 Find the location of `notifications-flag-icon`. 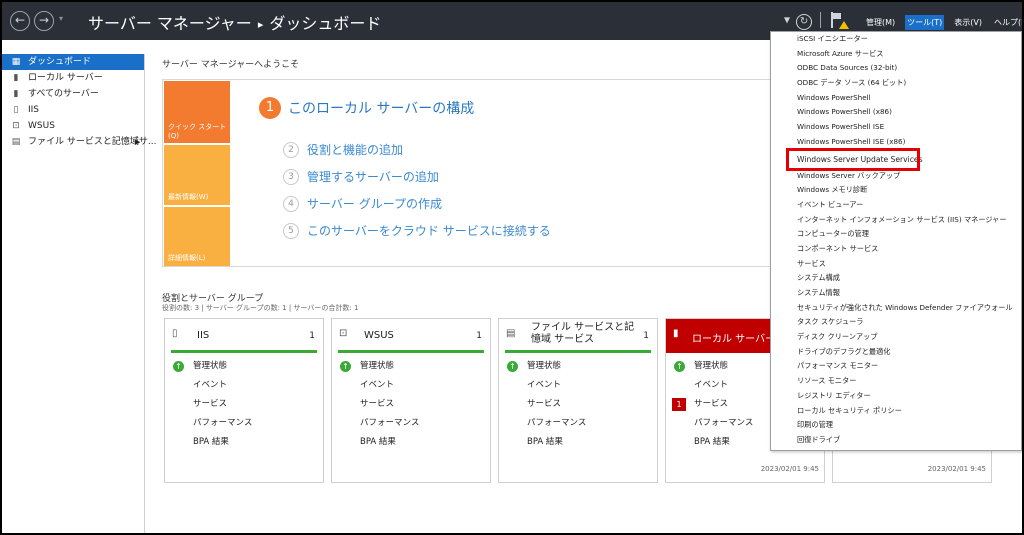

notifications-flag-icon is located at coordinates (839, 20).